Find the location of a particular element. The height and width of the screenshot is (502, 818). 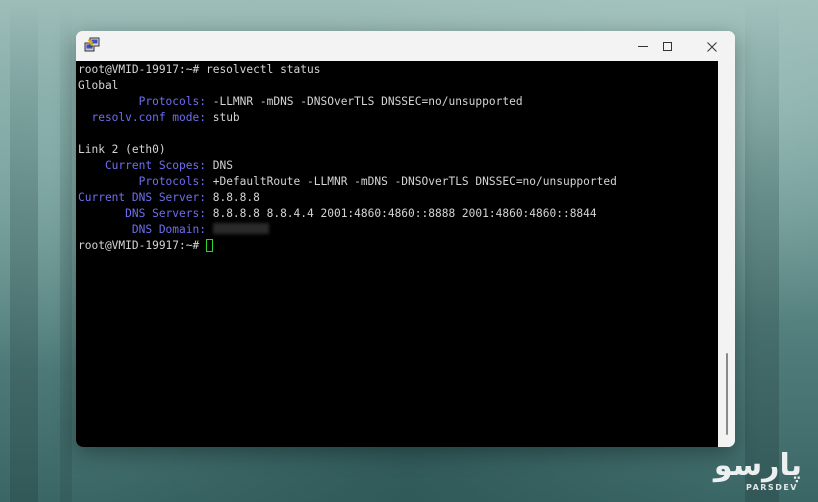

logo-mark: پارسو is located at coordinates (757, 465).